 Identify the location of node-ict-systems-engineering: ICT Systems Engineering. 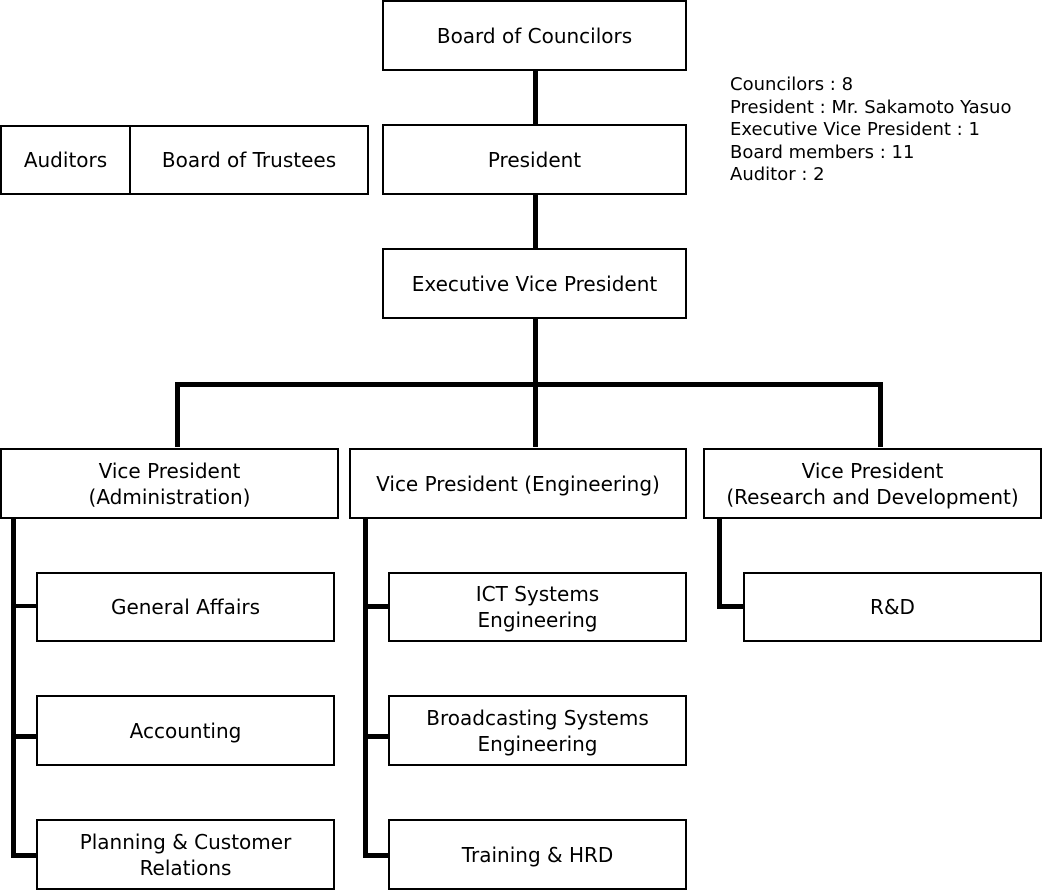
(537, 607).